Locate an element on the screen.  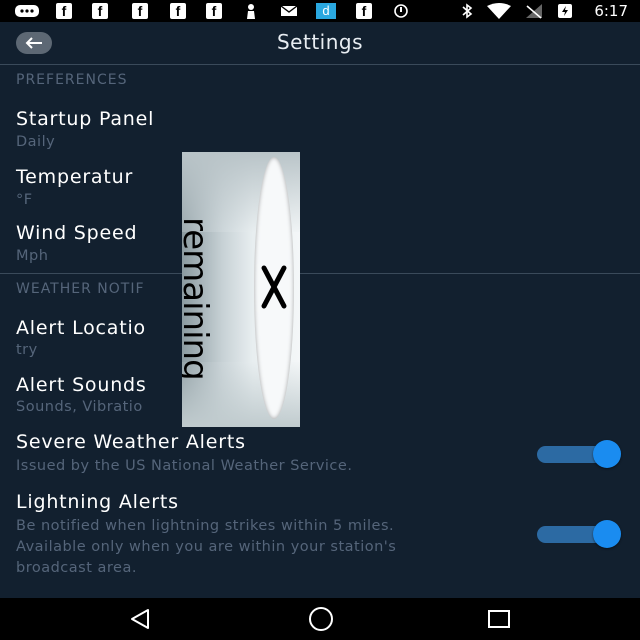
section-header-preferences: PREFERENCES is located at coordinates (72, 80).